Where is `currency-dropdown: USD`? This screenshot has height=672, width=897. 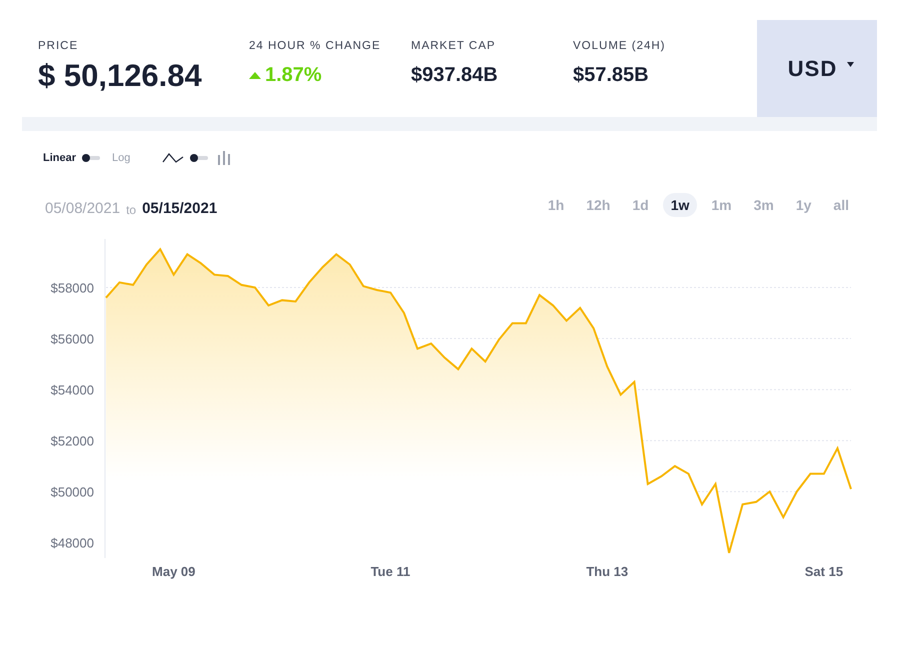 currency-dropdown: USD is located at coordinates (817, 68).